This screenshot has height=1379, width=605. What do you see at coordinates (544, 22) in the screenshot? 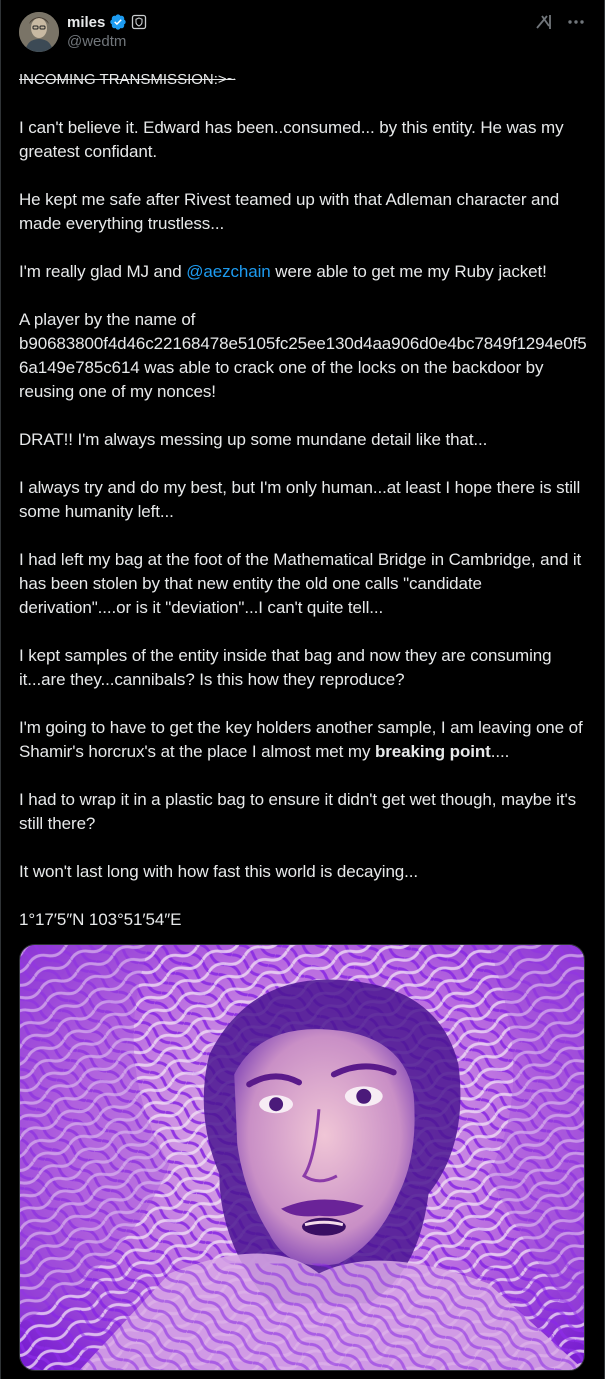
I see `grok-icon` at bounding box center [544, 22].